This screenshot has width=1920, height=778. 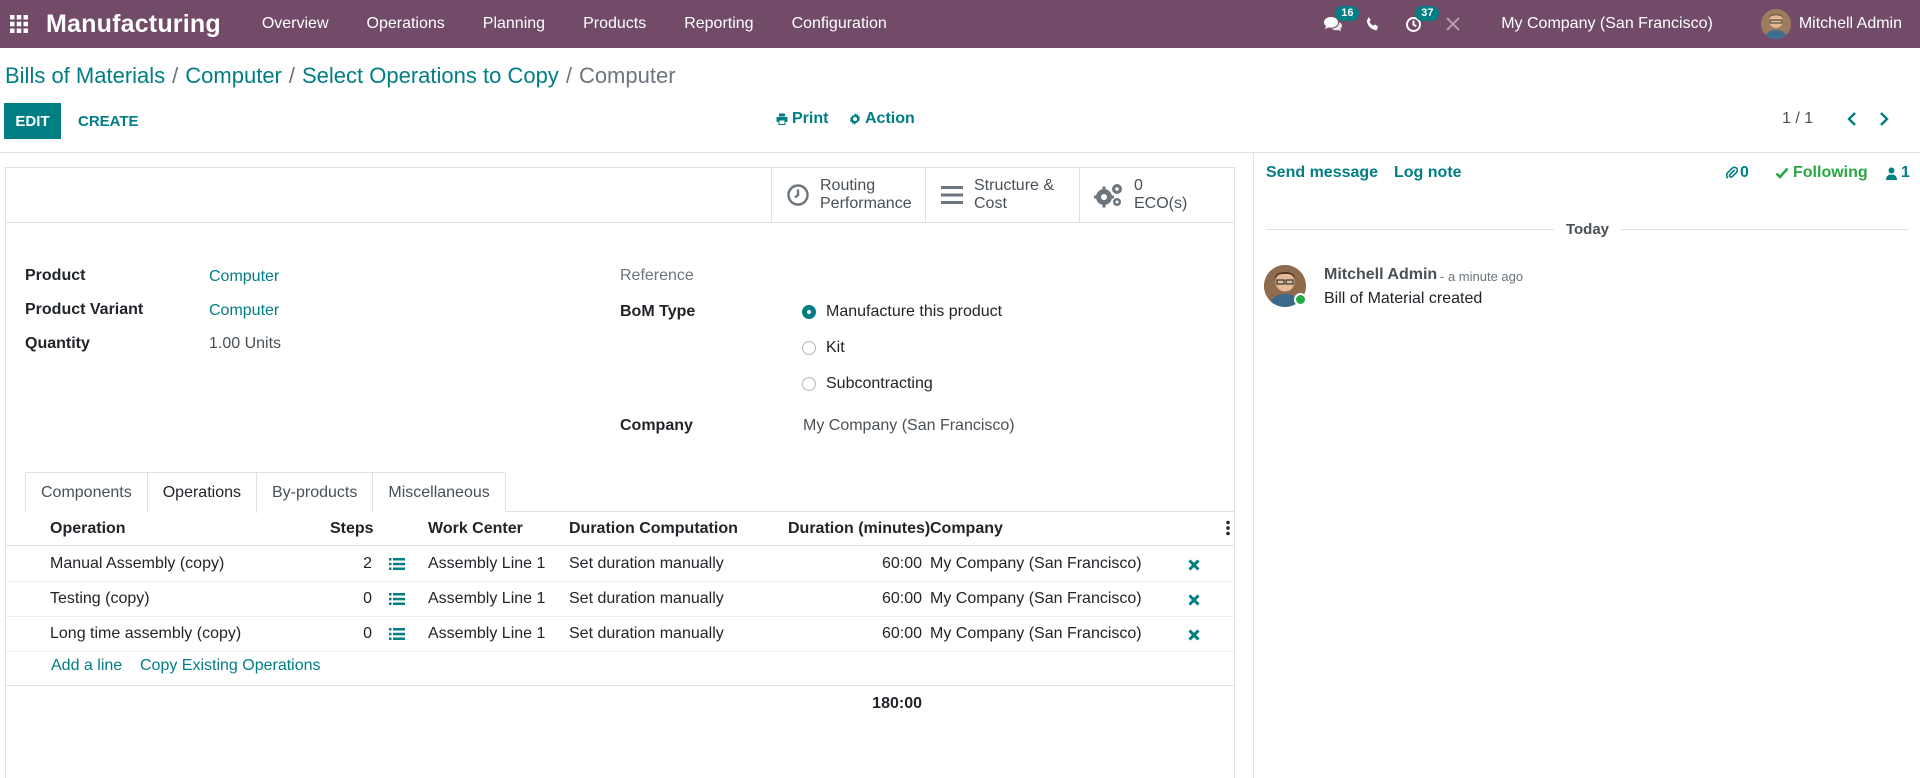 What do you see at coordinates (1373, 24) in the screenshot?
I see `voip-menu` at bounding box center [1373, 24].